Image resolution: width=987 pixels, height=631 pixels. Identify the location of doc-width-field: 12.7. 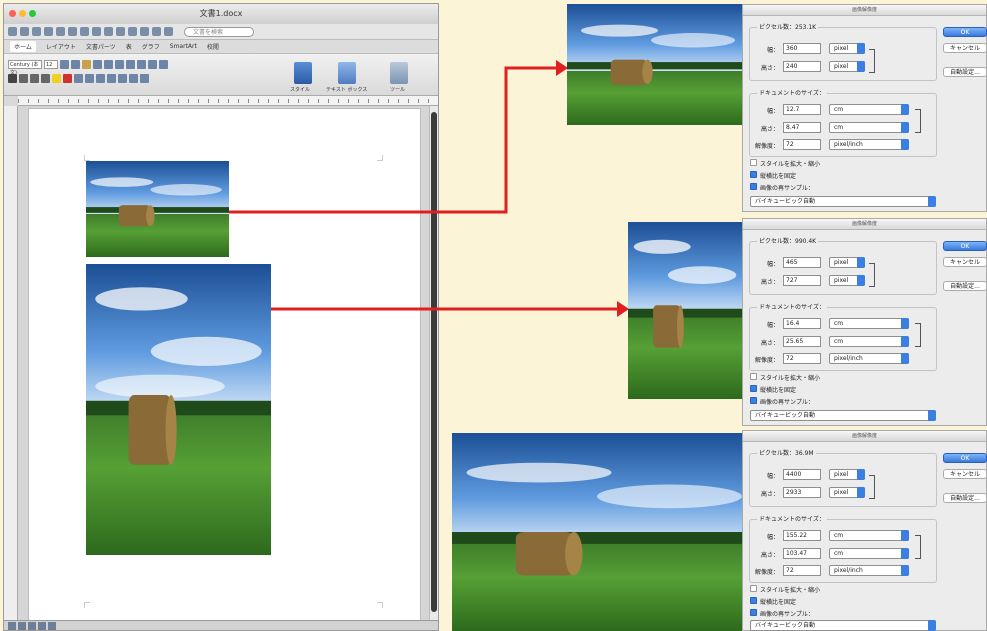
(802, 109).